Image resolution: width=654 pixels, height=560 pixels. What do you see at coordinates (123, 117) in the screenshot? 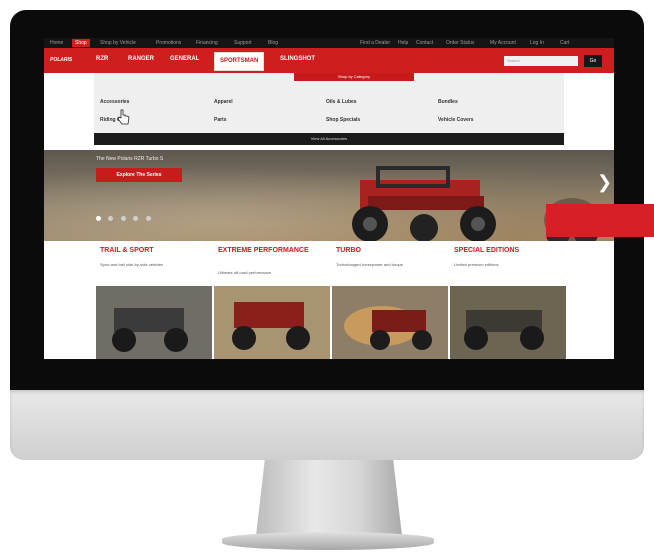
I see `hand-cursor-icon` at bounding box center [123, 117].